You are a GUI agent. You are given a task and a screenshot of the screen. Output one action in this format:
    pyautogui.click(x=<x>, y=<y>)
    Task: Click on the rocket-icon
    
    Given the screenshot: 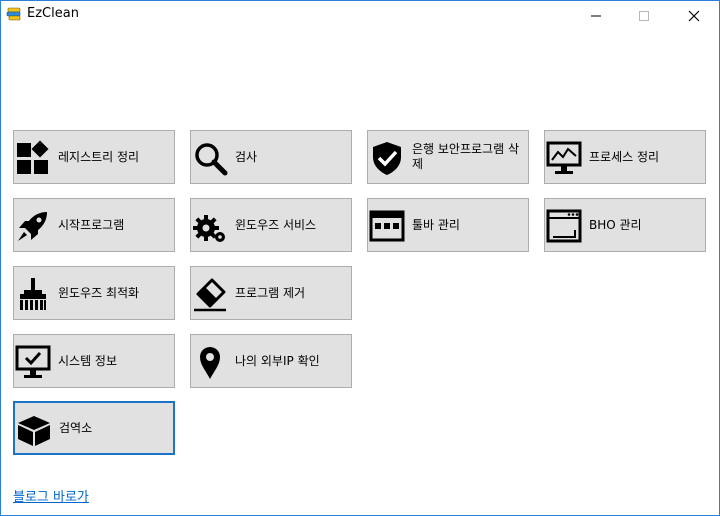 What is the action you would take?
    pyautogui.click(x=32, y=226)
    